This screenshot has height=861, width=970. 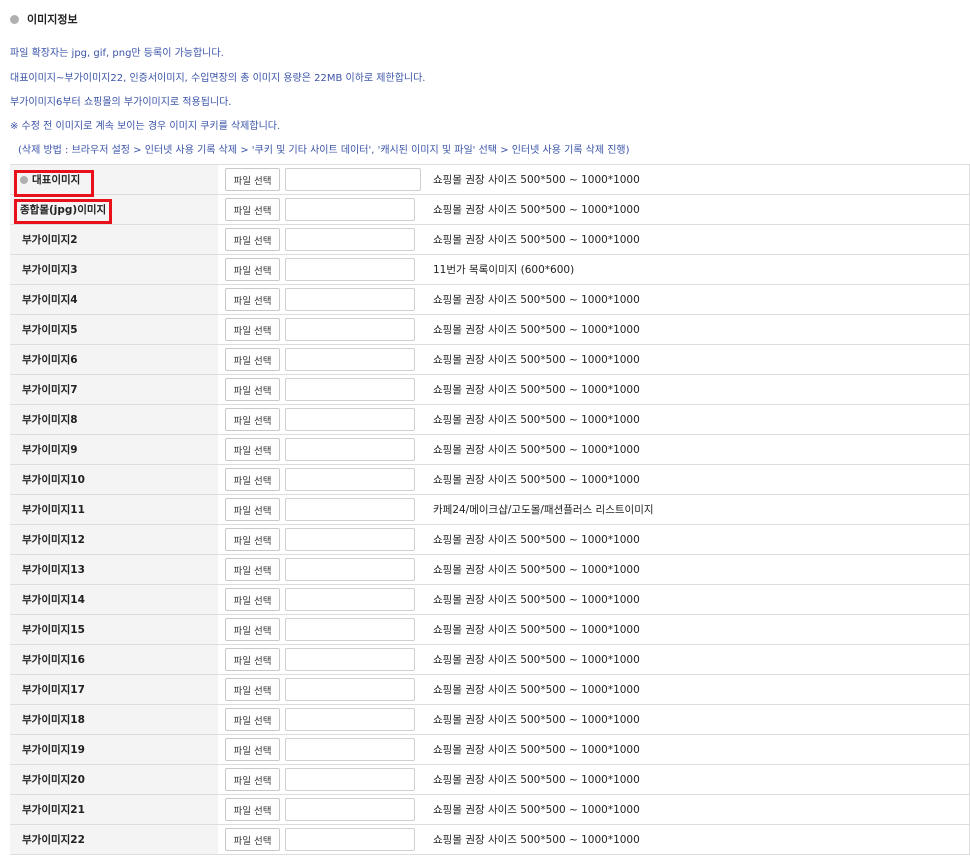 What do you see at coordinates (114, 569) in the screenshot?
I see `row-label-cell: 부가이미지13` at bounding box center [114, 569].